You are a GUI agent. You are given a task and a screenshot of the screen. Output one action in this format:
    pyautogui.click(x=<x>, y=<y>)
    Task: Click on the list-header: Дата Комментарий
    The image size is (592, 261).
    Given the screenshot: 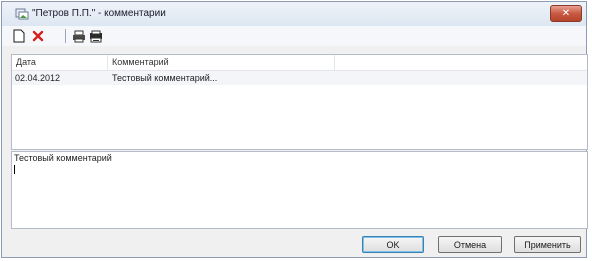 What is the action you would take?
    pyautogui.click(x=299, y=63)
    